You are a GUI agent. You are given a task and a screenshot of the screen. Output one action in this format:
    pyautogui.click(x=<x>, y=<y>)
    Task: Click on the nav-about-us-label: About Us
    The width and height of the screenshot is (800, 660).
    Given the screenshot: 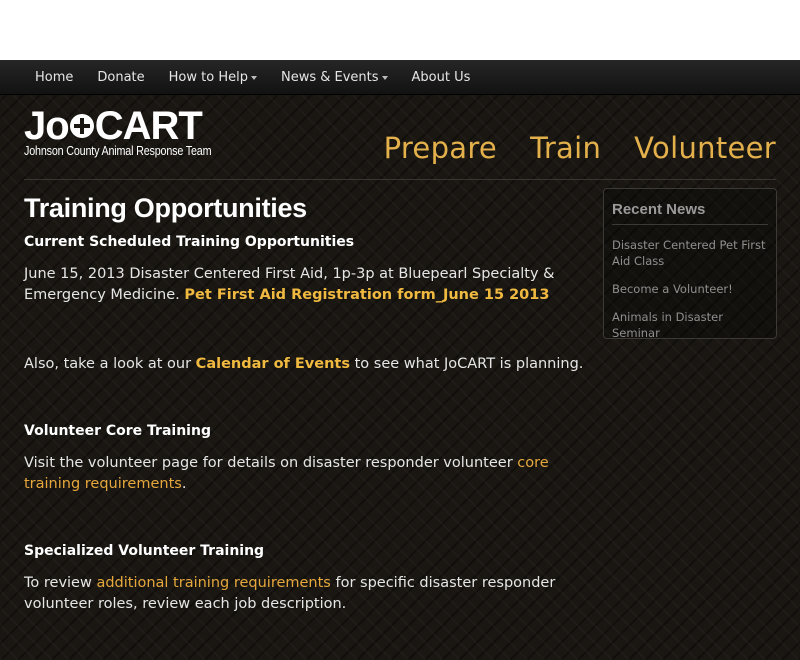 What is the action you would take?
    pyautogui.click(x=441, y=77)
    